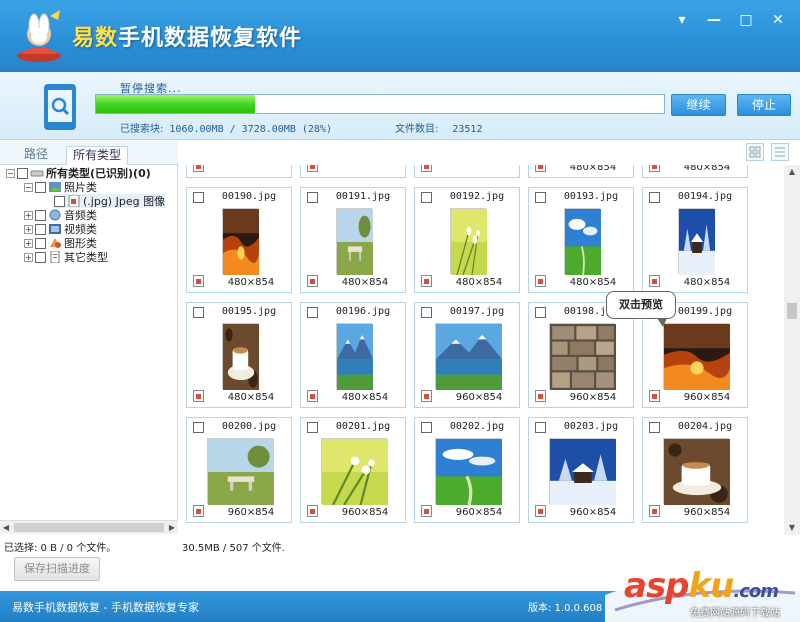 This screenshot has height=622, width=800. Describe the element at coordinates (60, 229) in the screenshot. I see `tree-node-video: + 视频类` at that location.